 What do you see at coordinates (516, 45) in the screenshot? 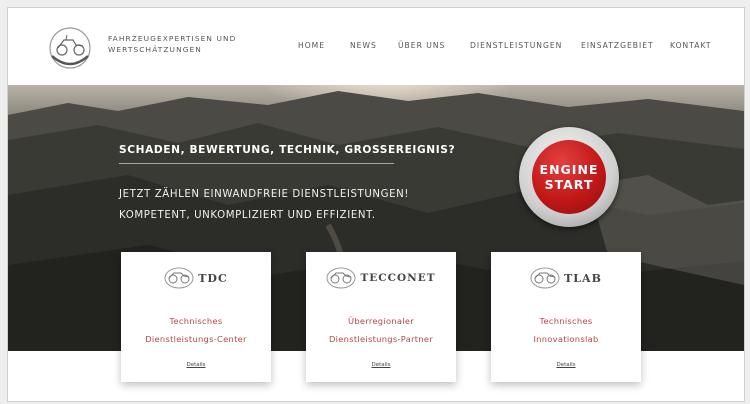
I see `nav-dienstleistungen: DIENSTLEISTUNGEN` at bounding box center [516, 45].